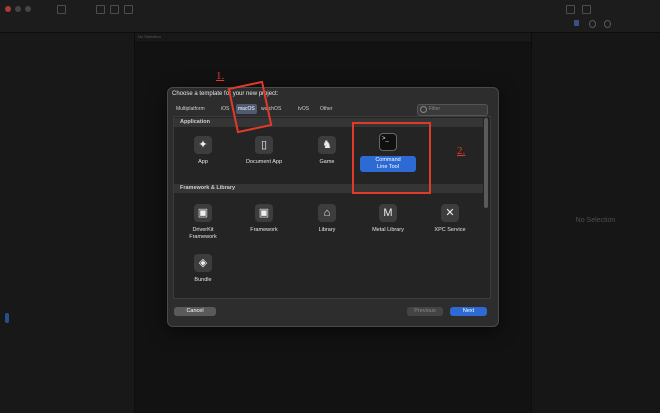  I want to click on template-bundle: ◈ Bundle, so click(203, 269).